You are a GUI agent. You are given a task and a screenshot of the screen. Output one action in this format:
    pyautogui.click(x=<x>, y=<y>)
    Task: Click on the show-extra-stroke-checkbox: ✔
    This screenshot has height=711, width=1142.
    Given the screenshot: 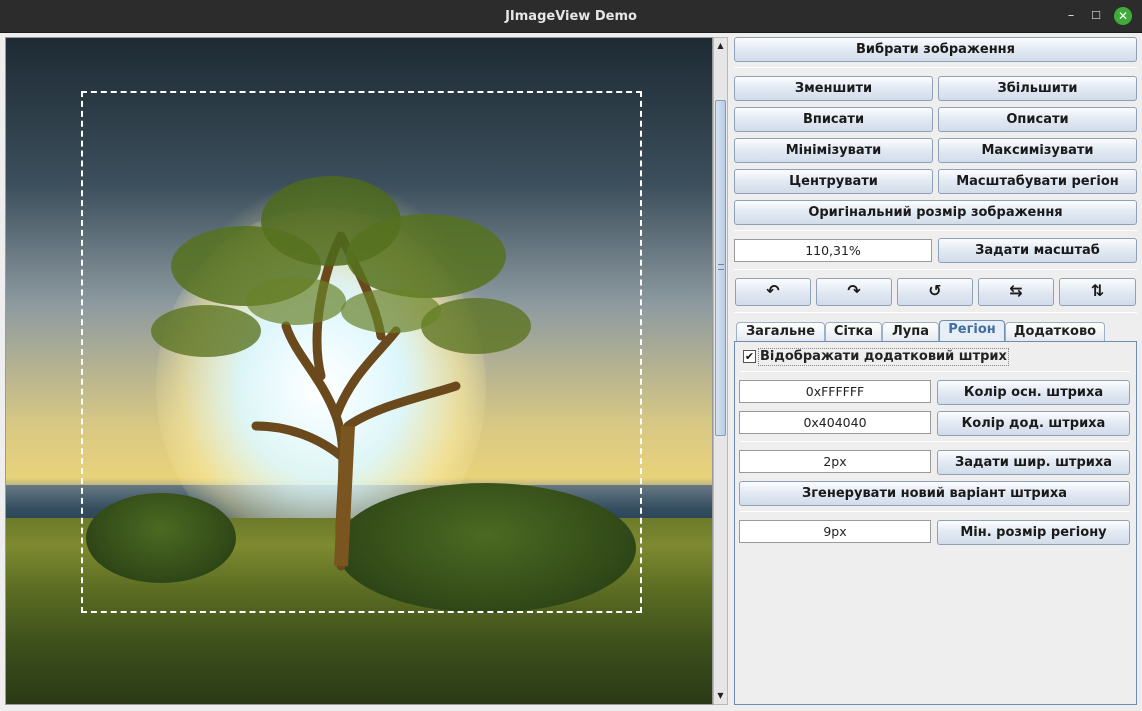 What is the action you would take?
    pyautogui.click(x=749, y=356)
    